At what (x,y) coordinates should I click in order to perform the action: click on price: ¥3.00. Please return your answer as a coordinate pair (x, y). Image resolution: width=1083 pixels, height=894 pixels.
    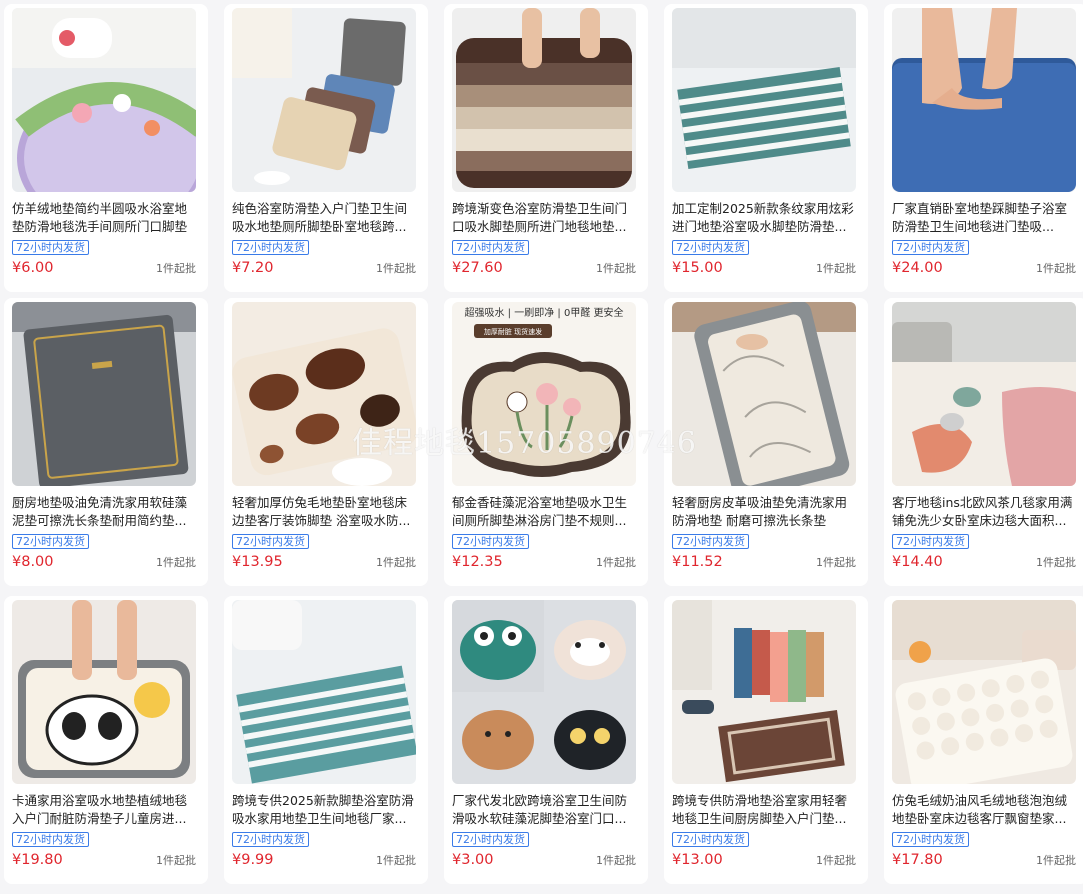
    Looking at the image, I should click on (473, 860).